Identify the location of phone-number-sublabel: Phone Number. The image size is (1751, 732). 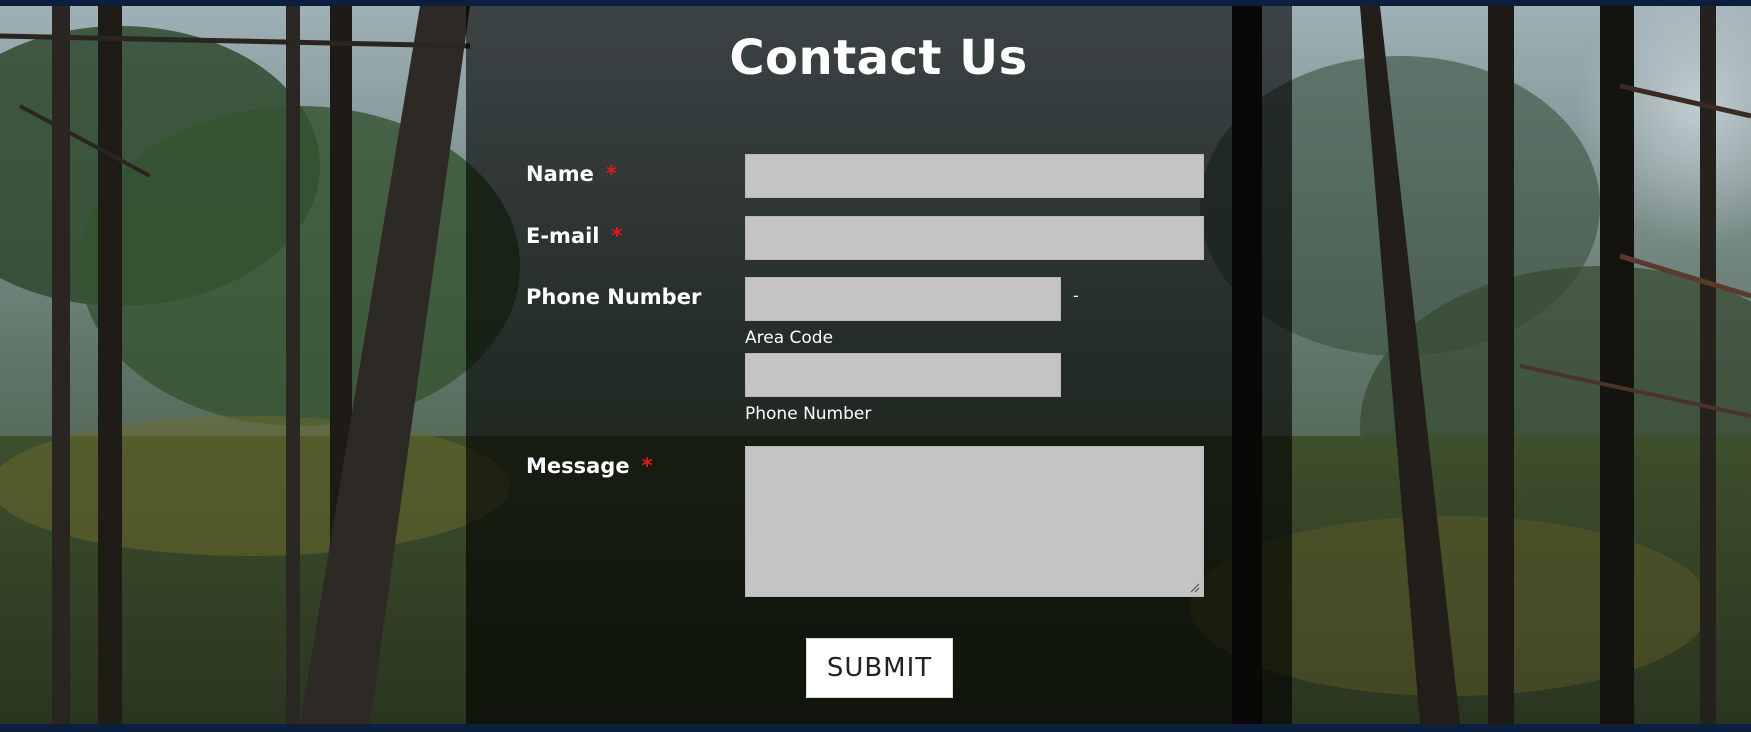
(808, 414).